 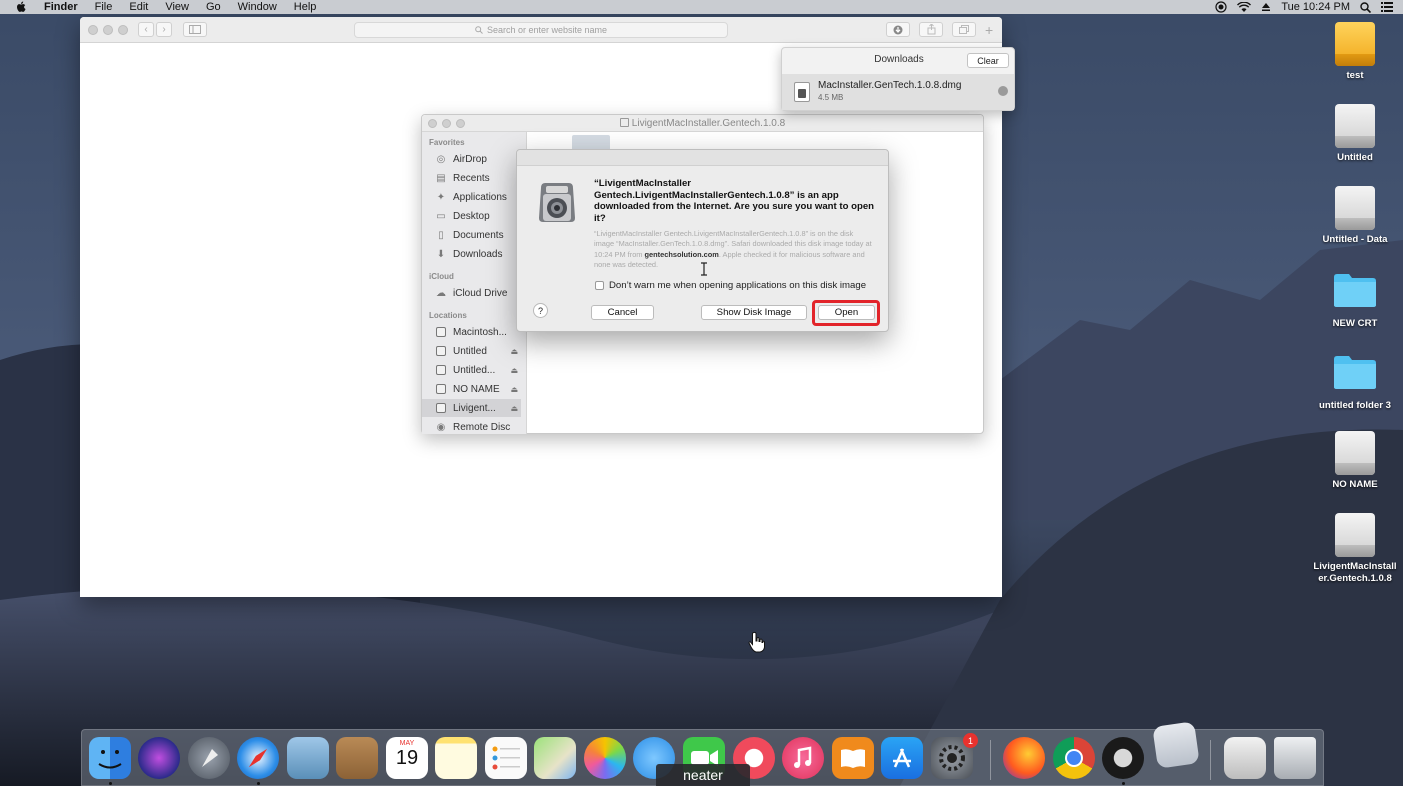 I want to click on desktop-item-untitled-data: Untitled - Data, so click(x=1355, y=216).